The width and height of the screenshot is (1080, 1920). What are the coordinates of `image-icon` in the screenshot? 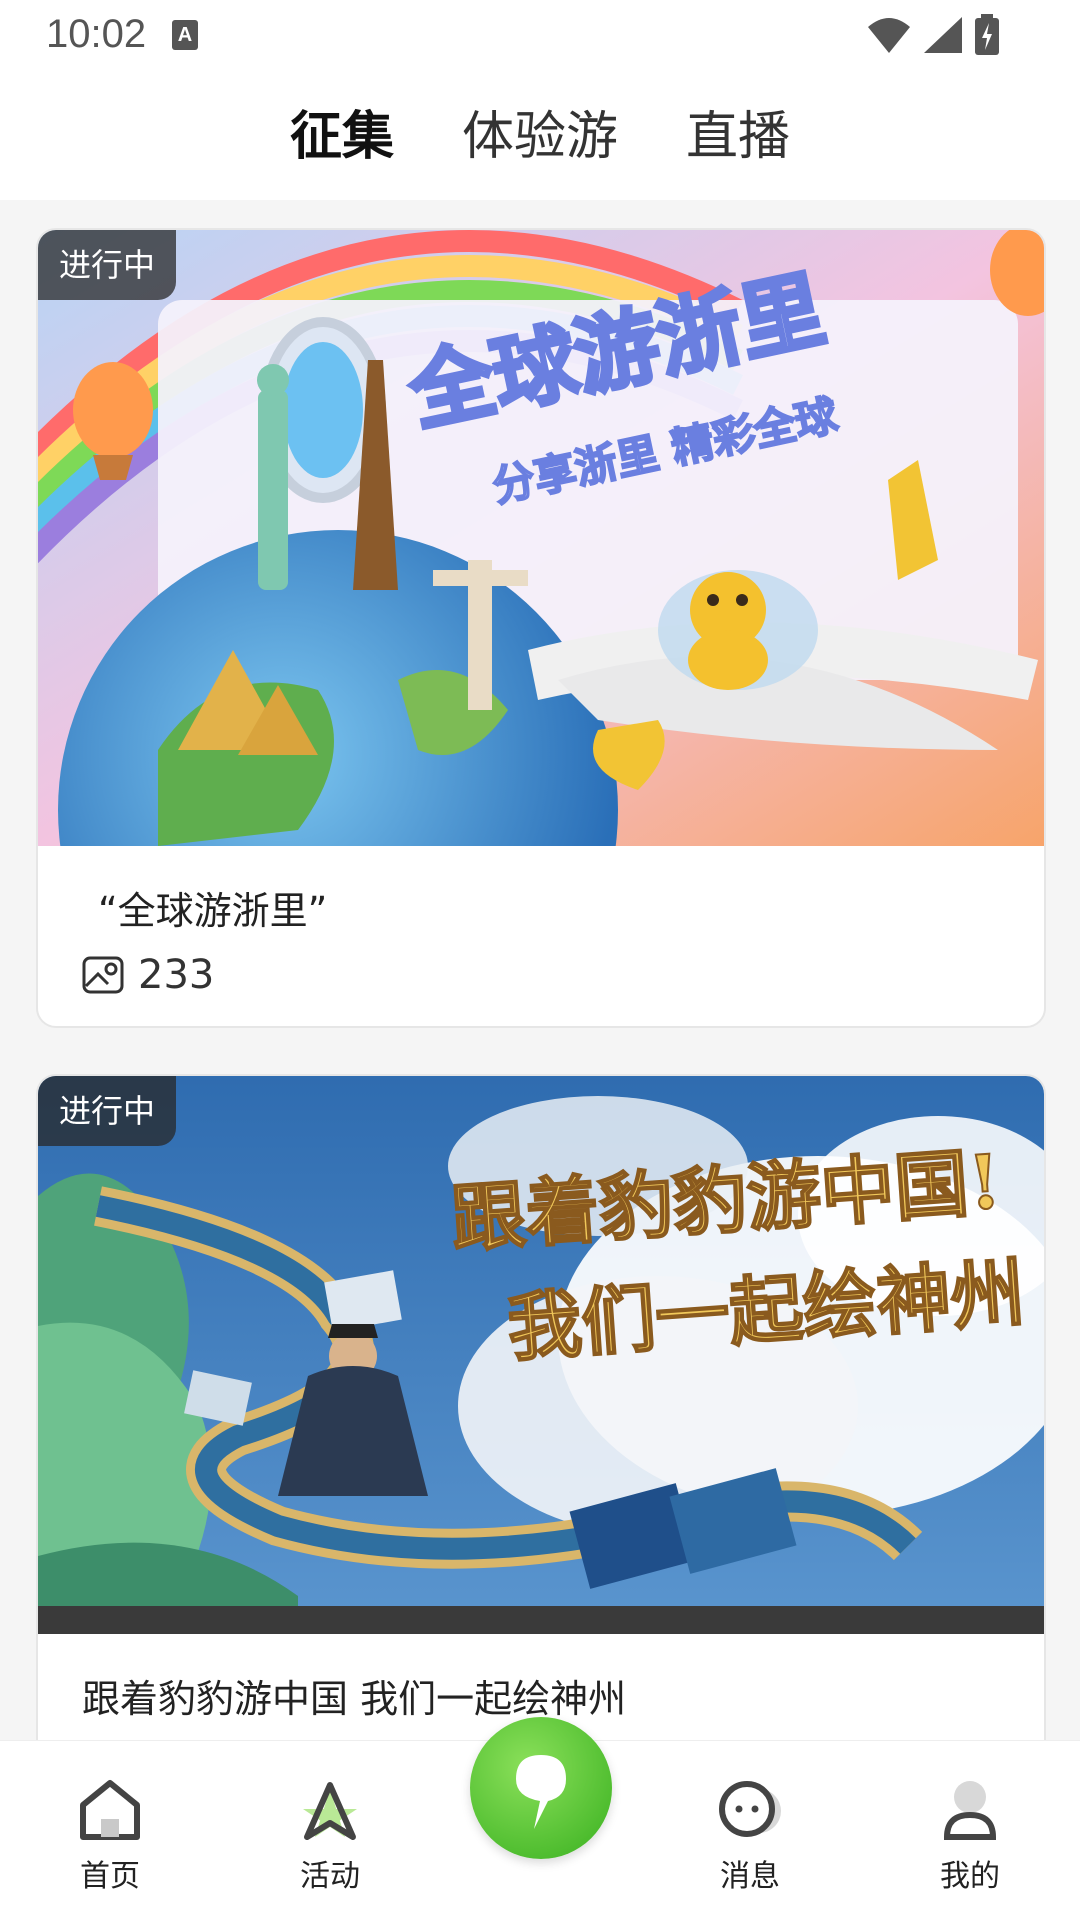 It's located at (103, 975).